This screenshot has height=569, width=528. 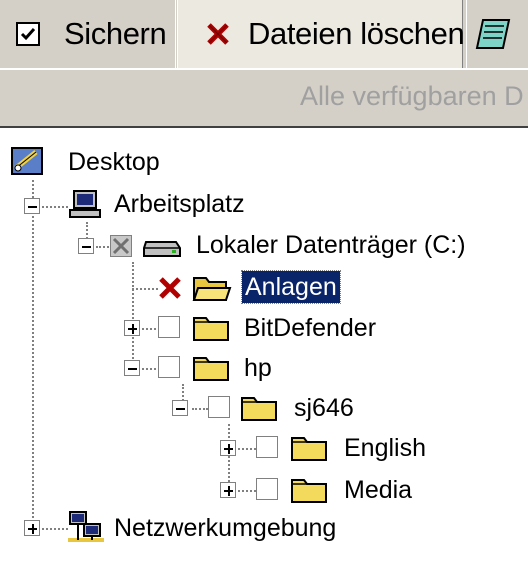 What do you see at coordinates (121, 246) in the screenshot?
I see `checkbox-partial-icon` at bounding box center [121, 246].